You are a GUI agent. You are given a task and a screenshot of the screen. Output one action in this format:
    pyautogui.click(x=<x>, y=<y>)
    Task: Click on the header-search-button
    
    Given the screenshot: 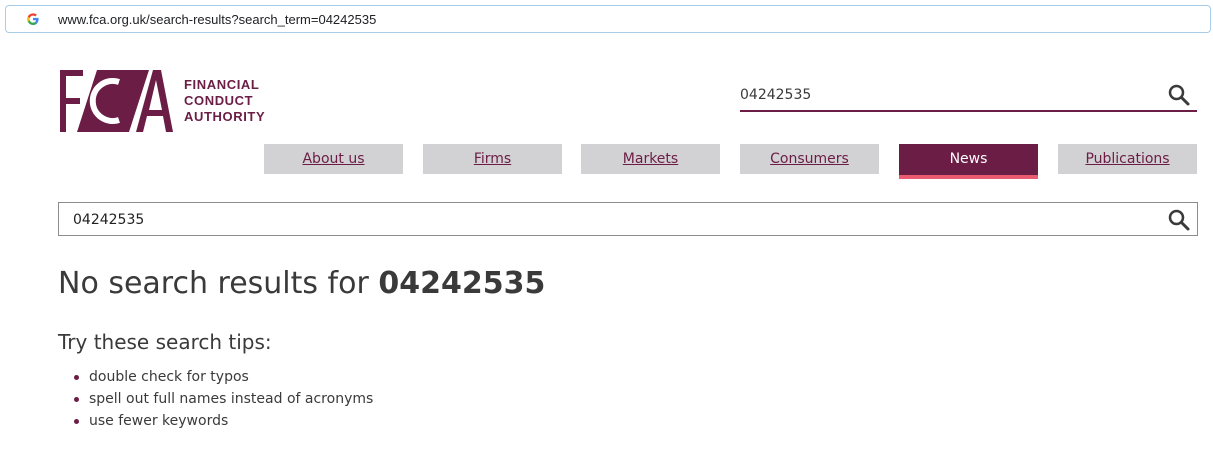 What is the action you would take?
    pyautogui.click(x=1179, y=95)
    